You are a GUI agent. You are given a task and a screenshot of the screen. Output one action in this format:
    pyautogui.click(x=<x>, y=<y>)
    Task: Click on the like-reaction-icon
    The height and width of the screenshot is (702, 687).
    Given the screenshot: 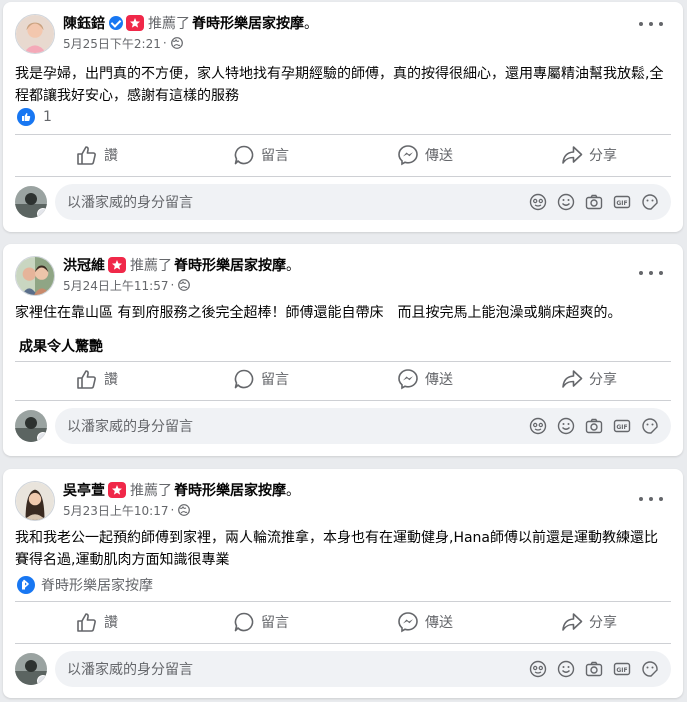 What is the action you would take?
    pyautogui.click(x=26, y=117)
    